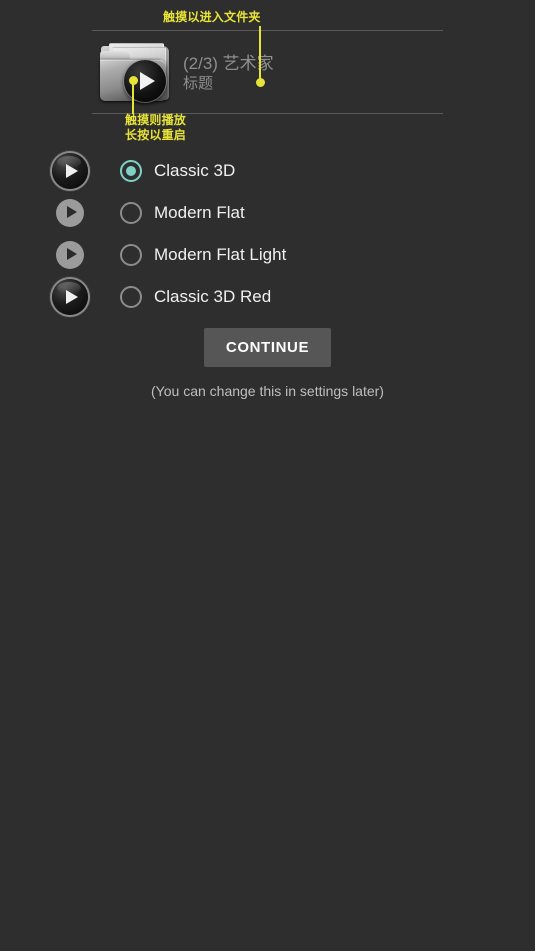 Image resolution: width=535 pixels, height=951 pixels. I want to click on theme-option-row: Classic 3D Red, so click(267, 297).